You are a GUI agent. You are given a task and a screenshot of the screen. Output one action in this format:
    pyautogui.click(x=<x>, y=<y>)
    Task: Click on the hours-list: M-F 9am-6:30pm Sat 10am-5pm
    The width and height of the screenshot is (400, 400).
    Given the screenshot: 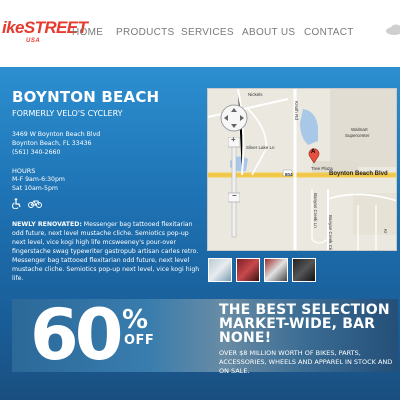 What is the action you would take?
    pyautogui.click(x=107, y=184)
    